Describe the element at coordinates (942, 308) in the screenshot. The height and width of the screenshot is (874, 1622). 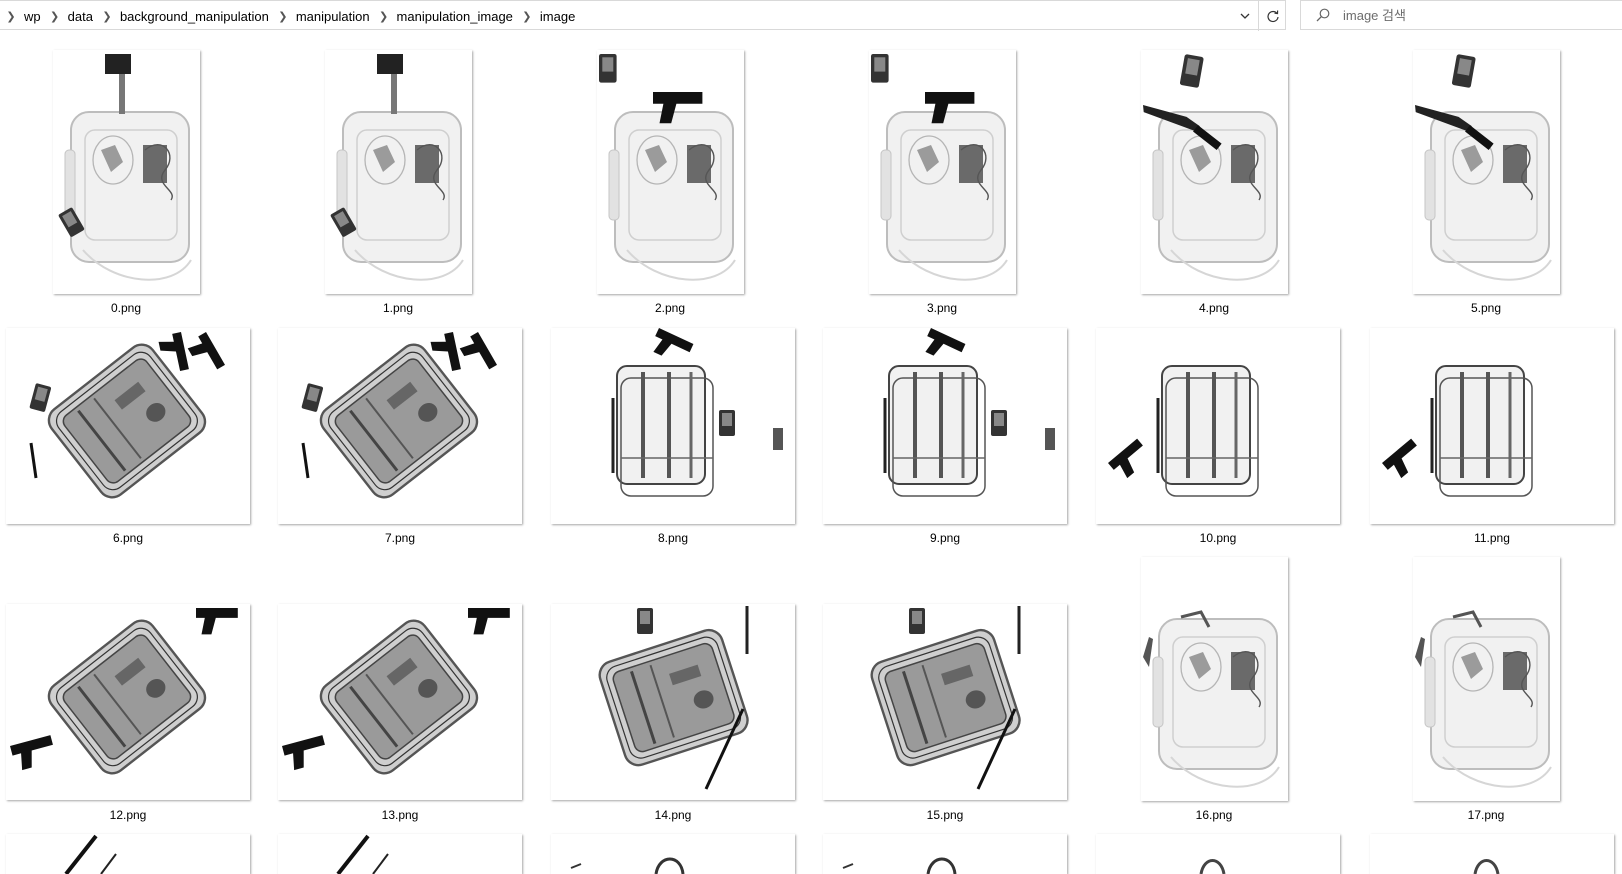
I see `file-name: 3.png` at that location.